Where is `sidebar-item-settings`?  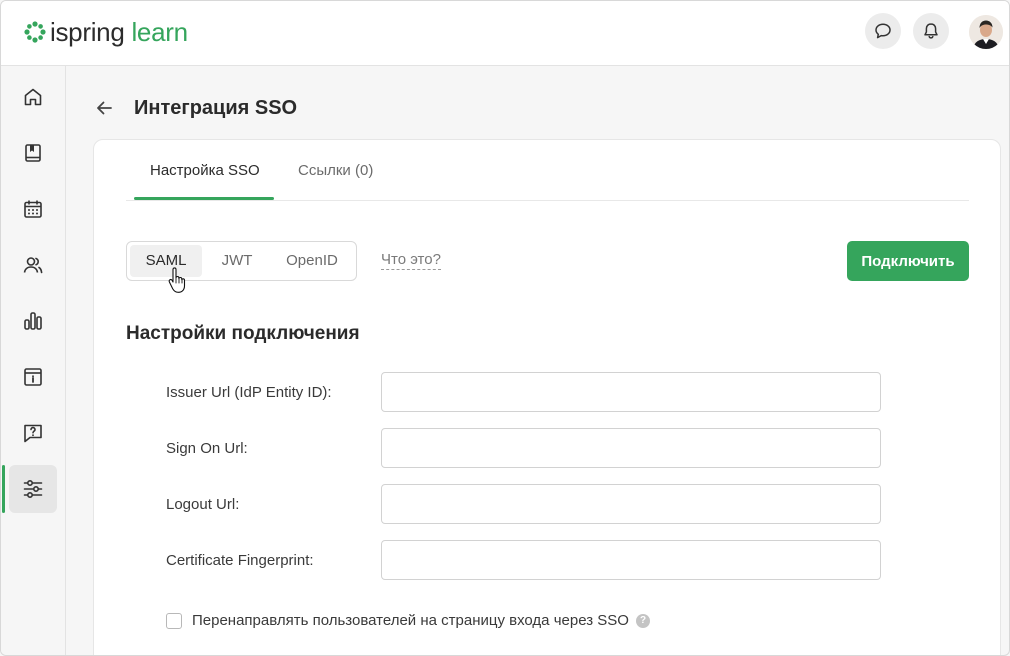
sidebar-item-settings is located at coordinates (33, 489).